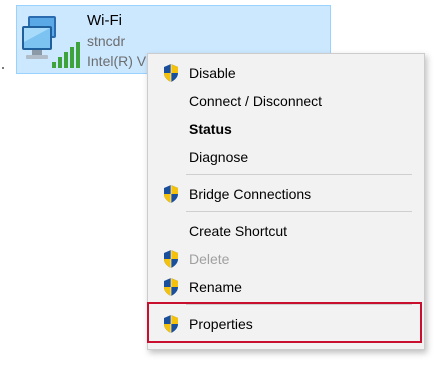  Describe the element at coordinates (210, 129) in the screenshot. I see `menu-item-label: Status` at that location.